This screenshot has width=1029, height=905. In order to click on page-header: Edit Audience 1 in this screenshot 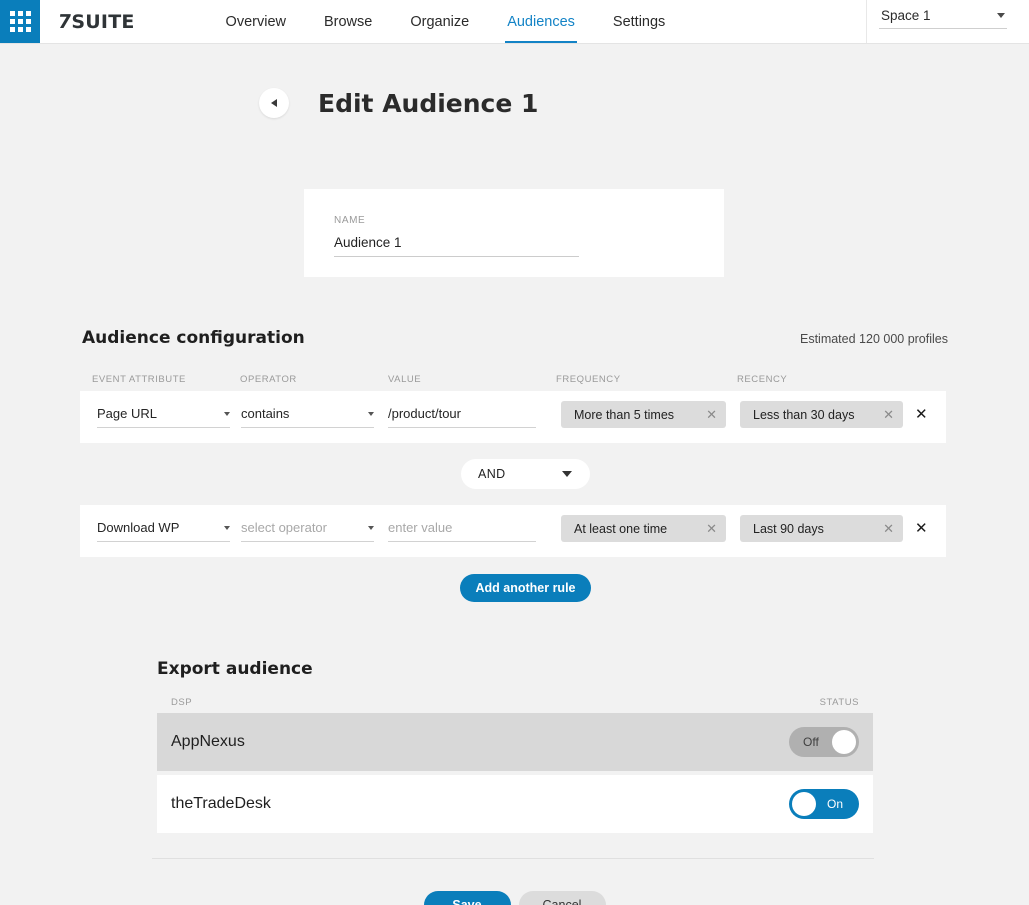, I will do `click(514, 81)`.